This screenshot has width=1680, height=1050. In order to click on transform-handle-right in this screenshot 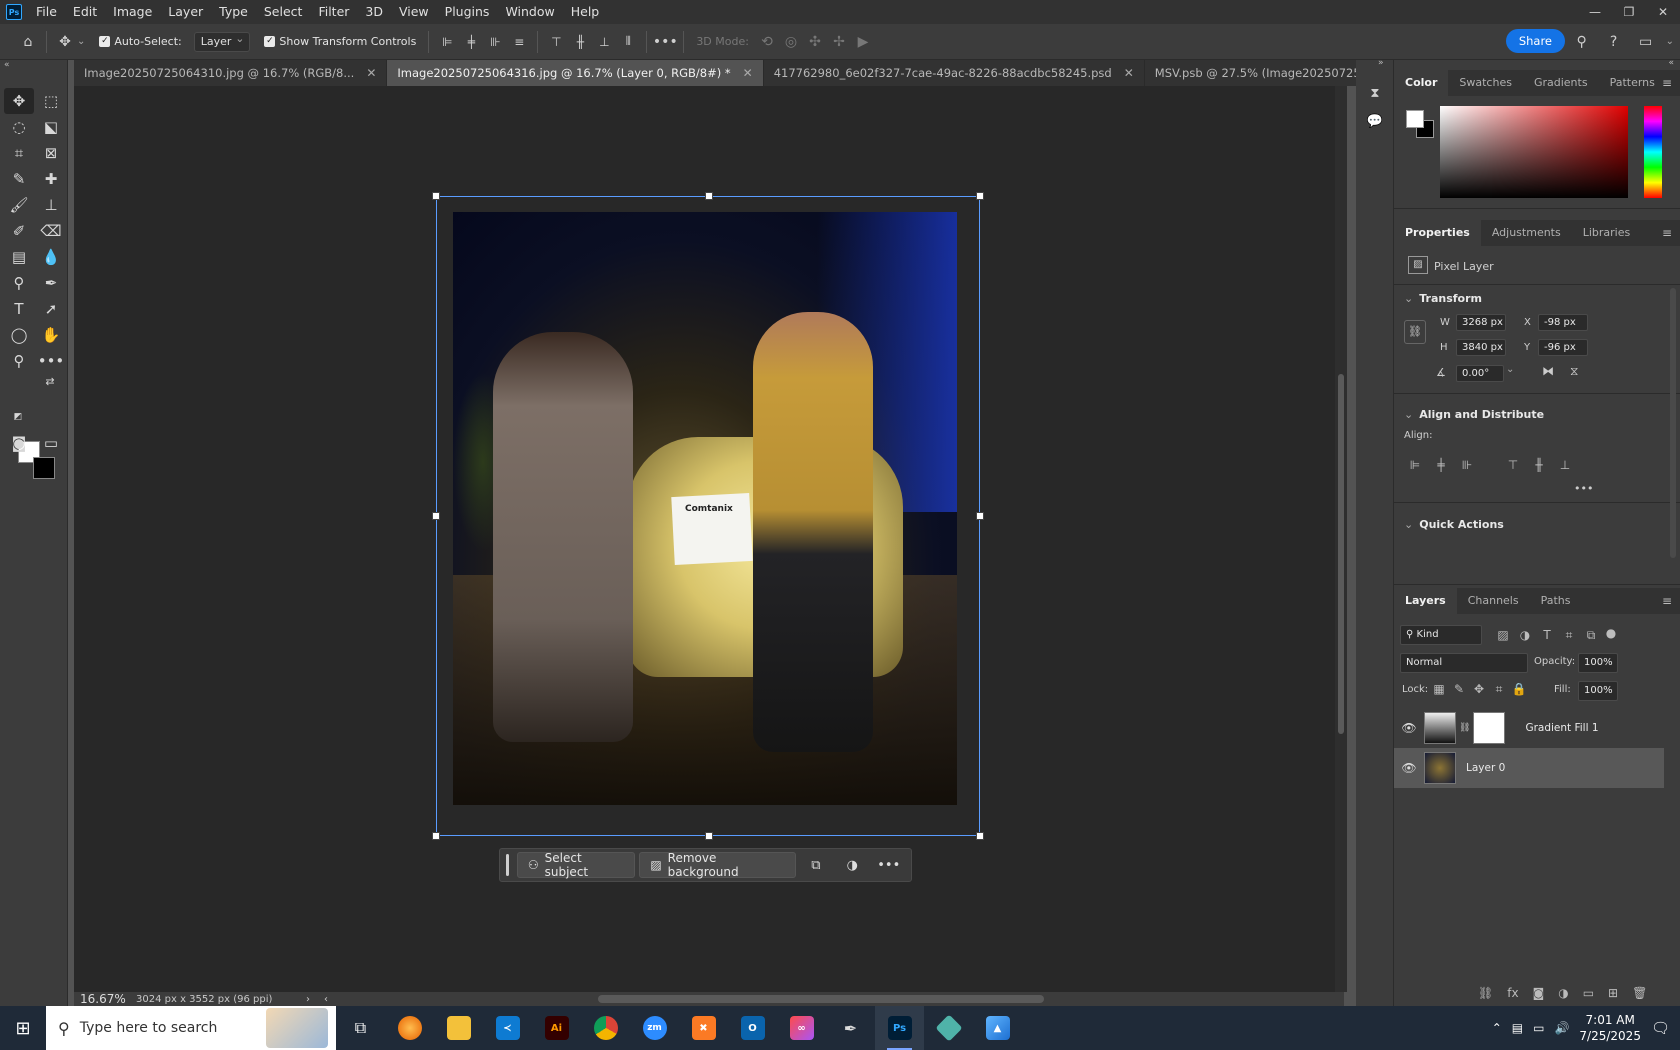, I will do `click(980, 516)`.